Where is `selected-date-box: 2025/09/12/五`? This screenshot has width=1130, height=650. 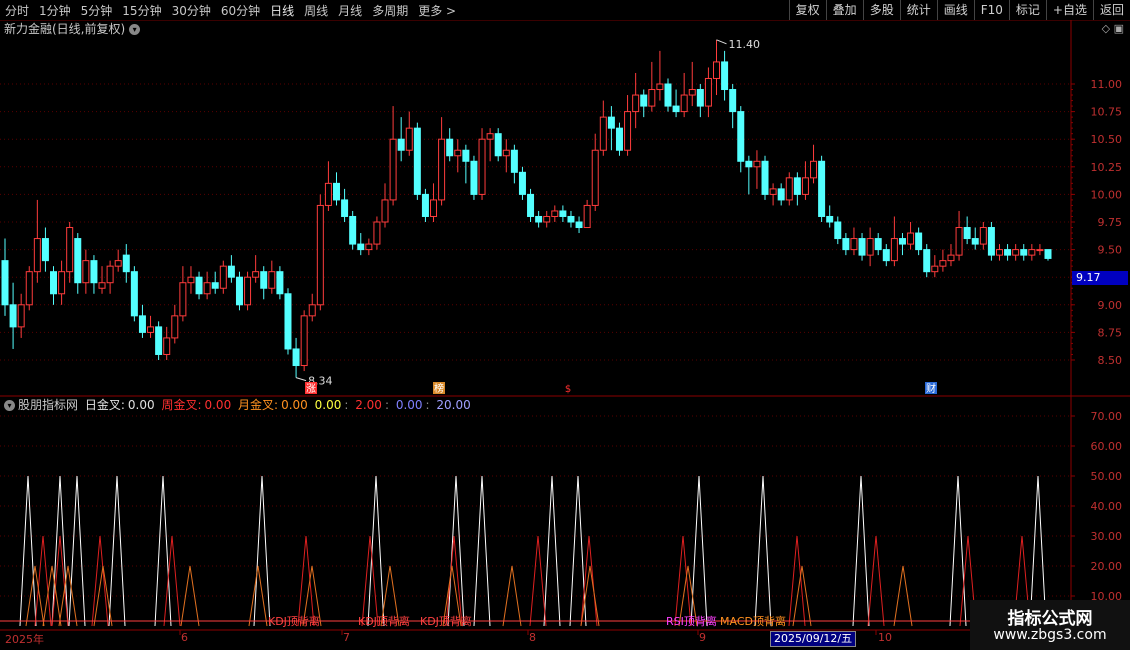
selected-date-box: 2025/09/12/五 is located at coordinates (813, 639).